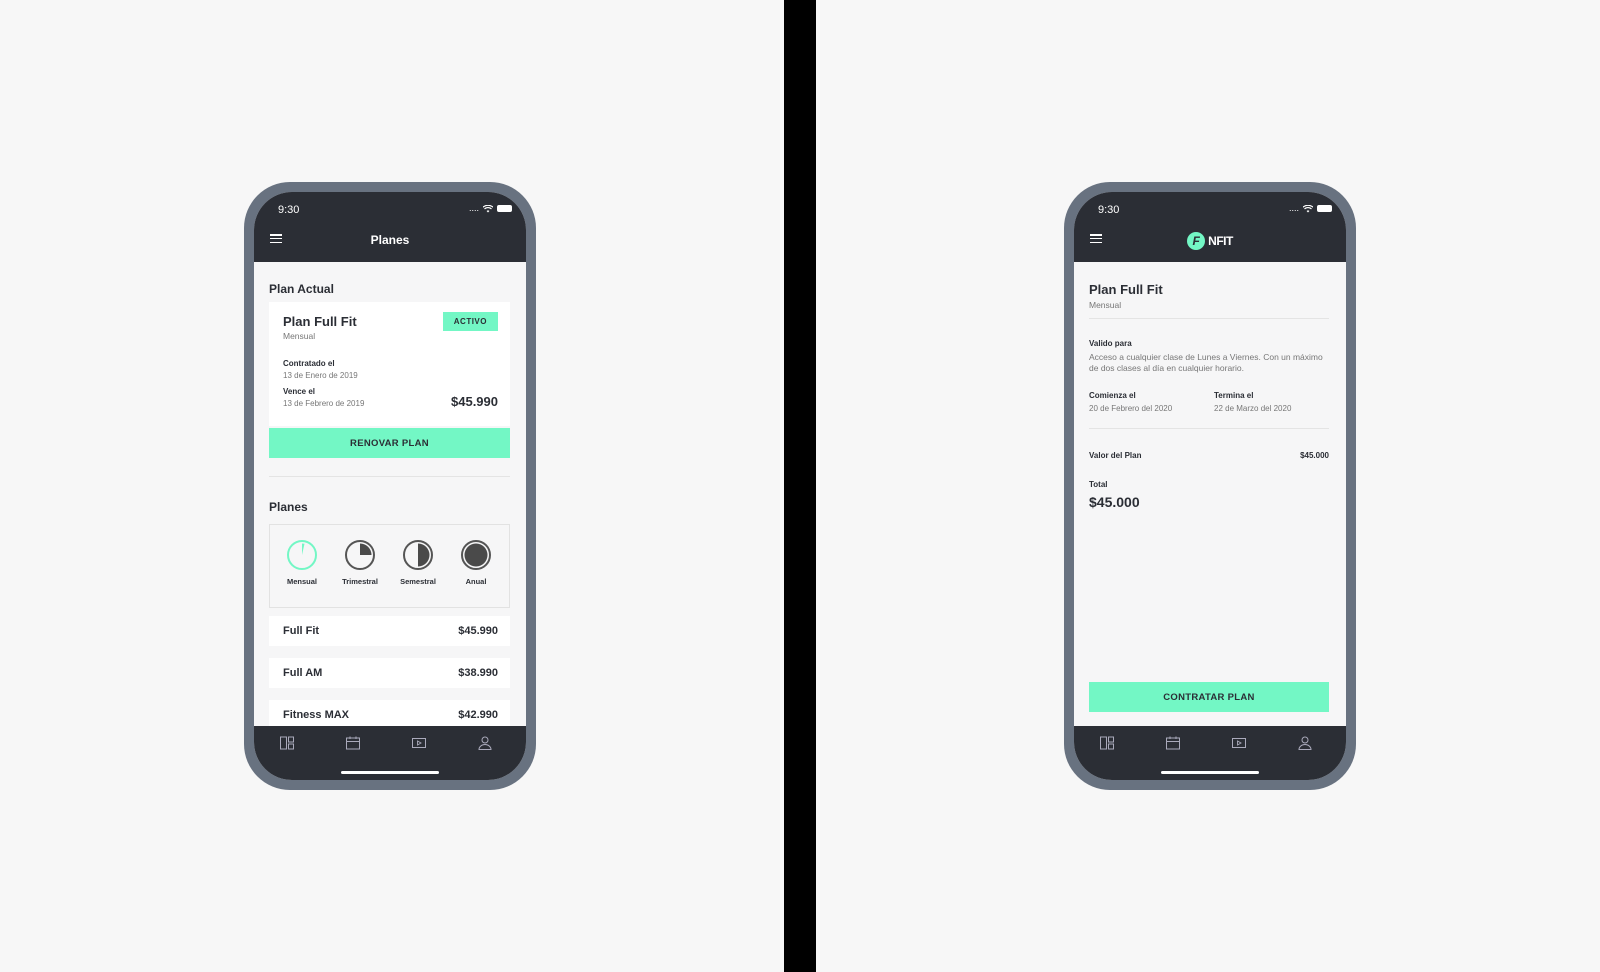  I want to click on period-option-anual: Anual, so click(476, 562).